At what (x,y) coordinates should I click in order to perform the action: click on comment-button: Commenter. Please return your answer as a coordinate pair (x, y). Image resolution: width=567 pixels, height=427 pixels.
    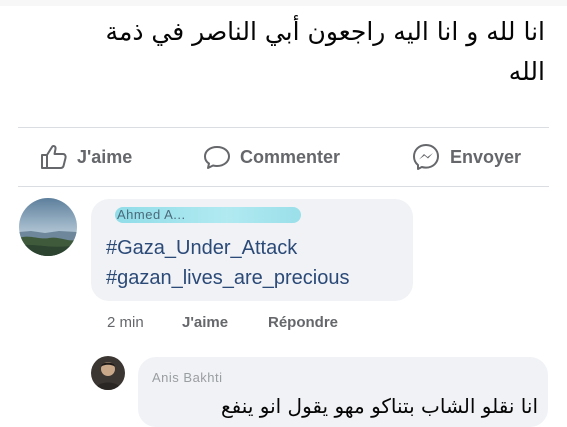
    Looking at the image, I should click on (271, 157).